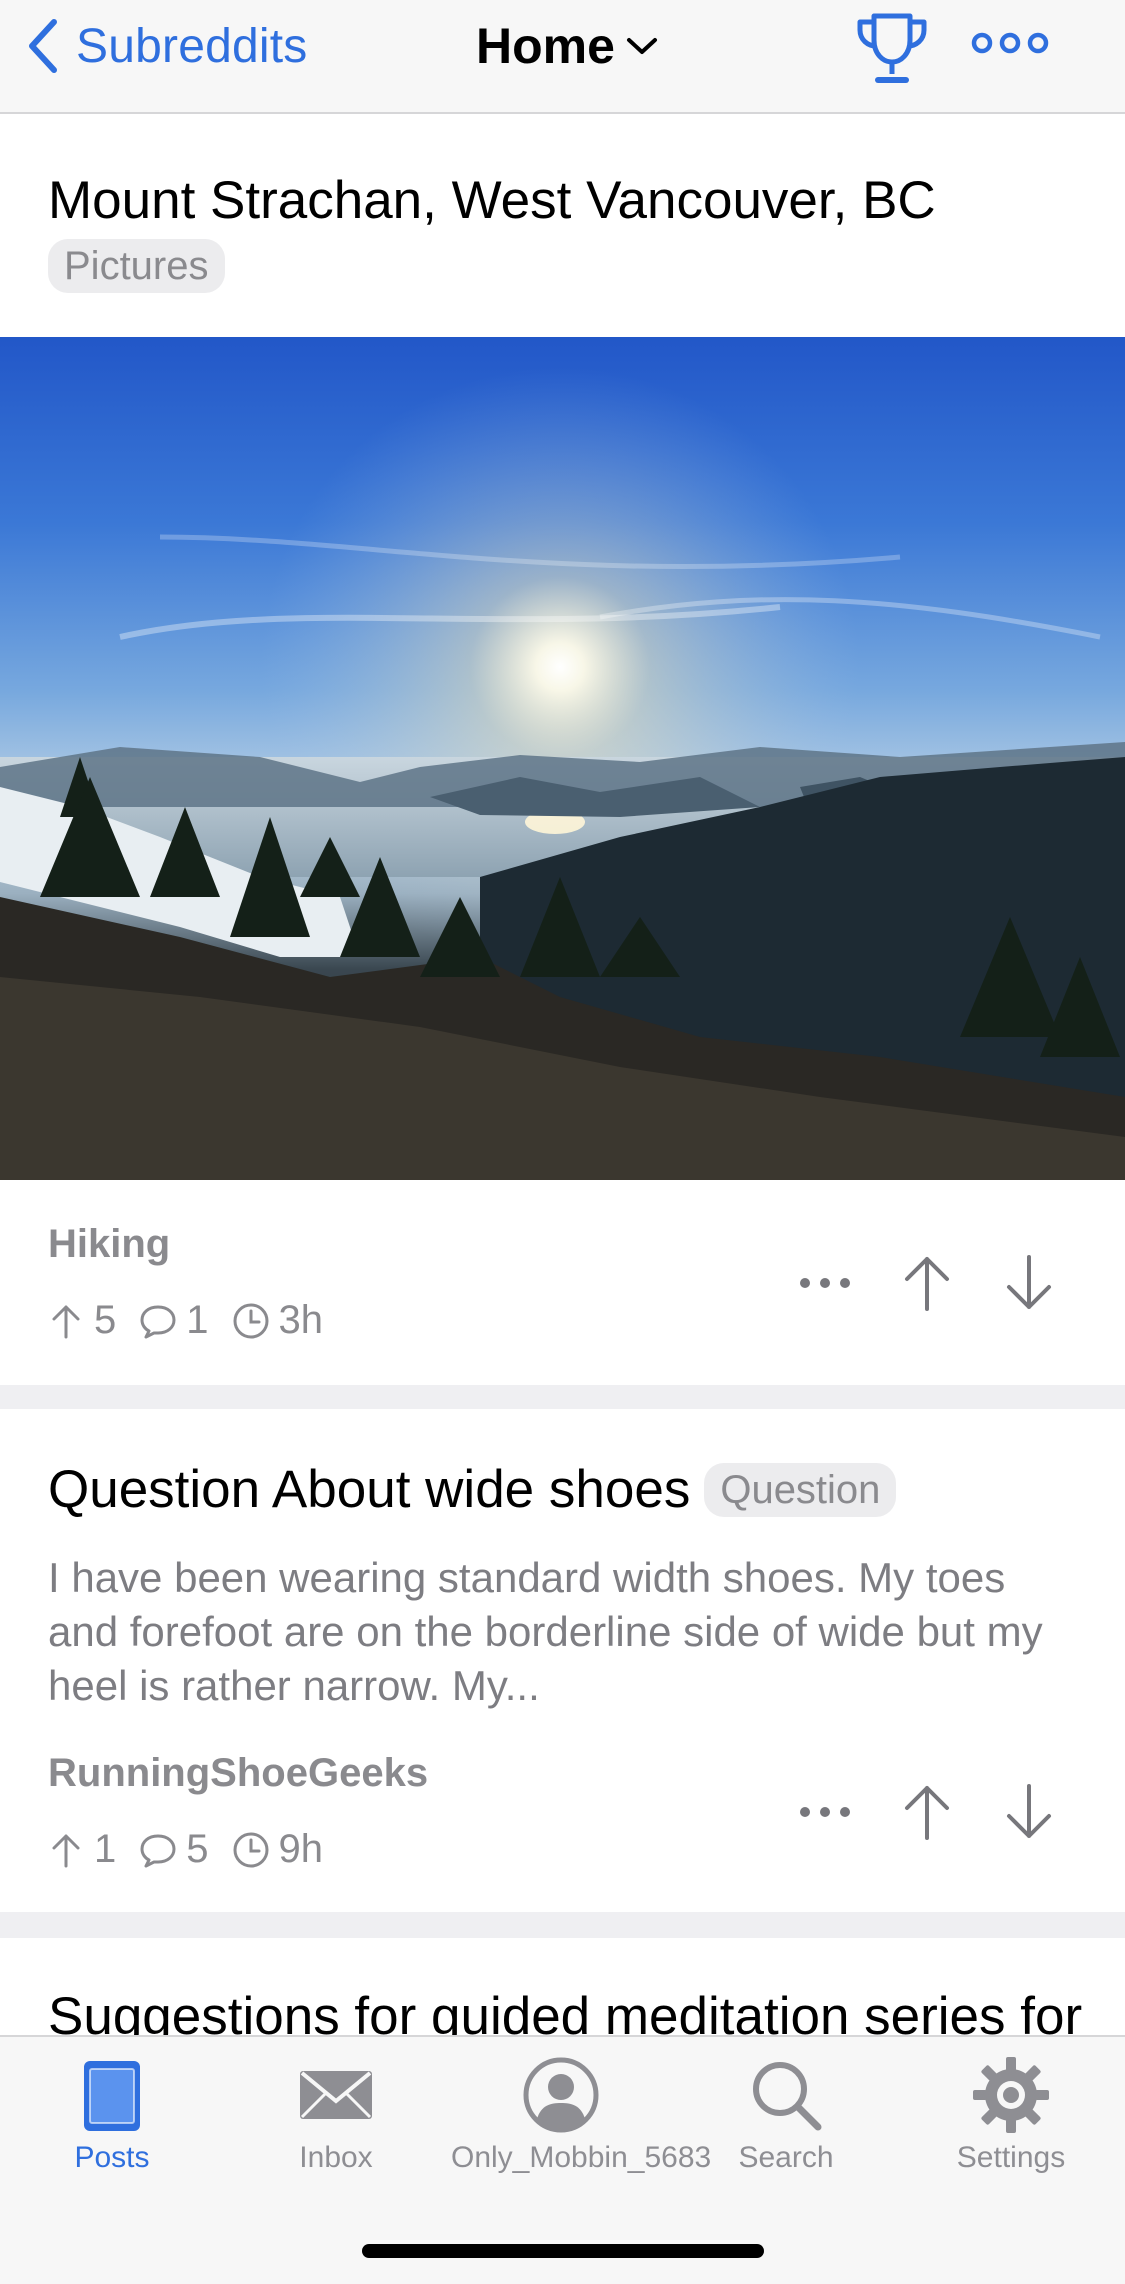 The image size is (1125, 2284). I want to click on profile-icon, so click(561, 2095).